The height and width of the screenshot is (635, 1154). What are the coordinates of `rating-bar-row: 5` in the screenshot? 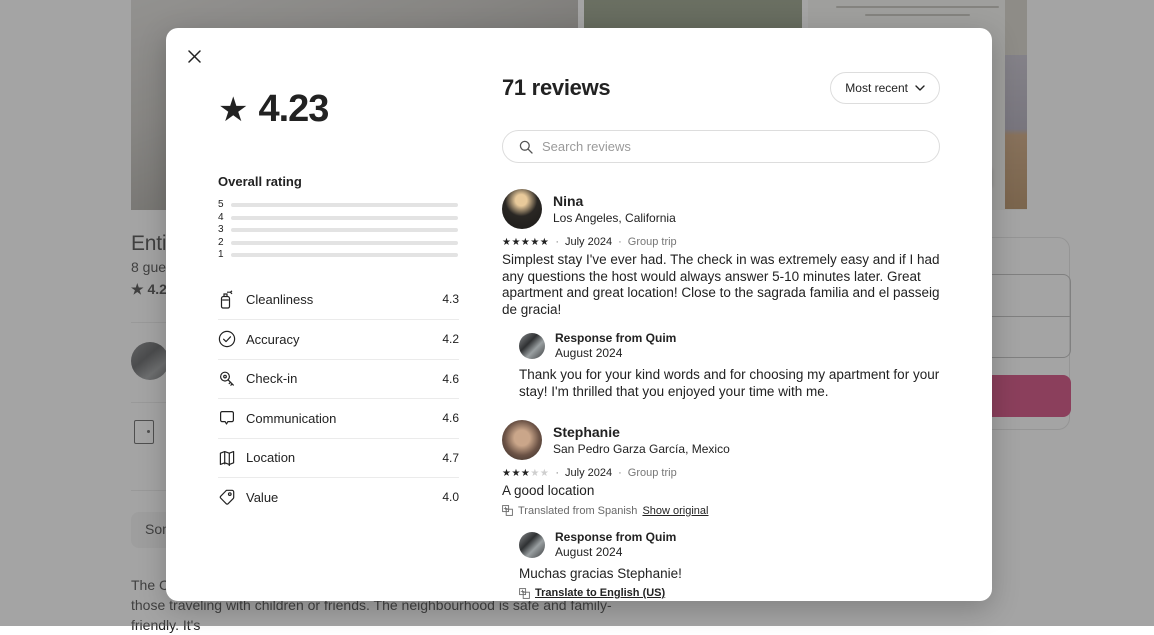 It's located at (338, 205).